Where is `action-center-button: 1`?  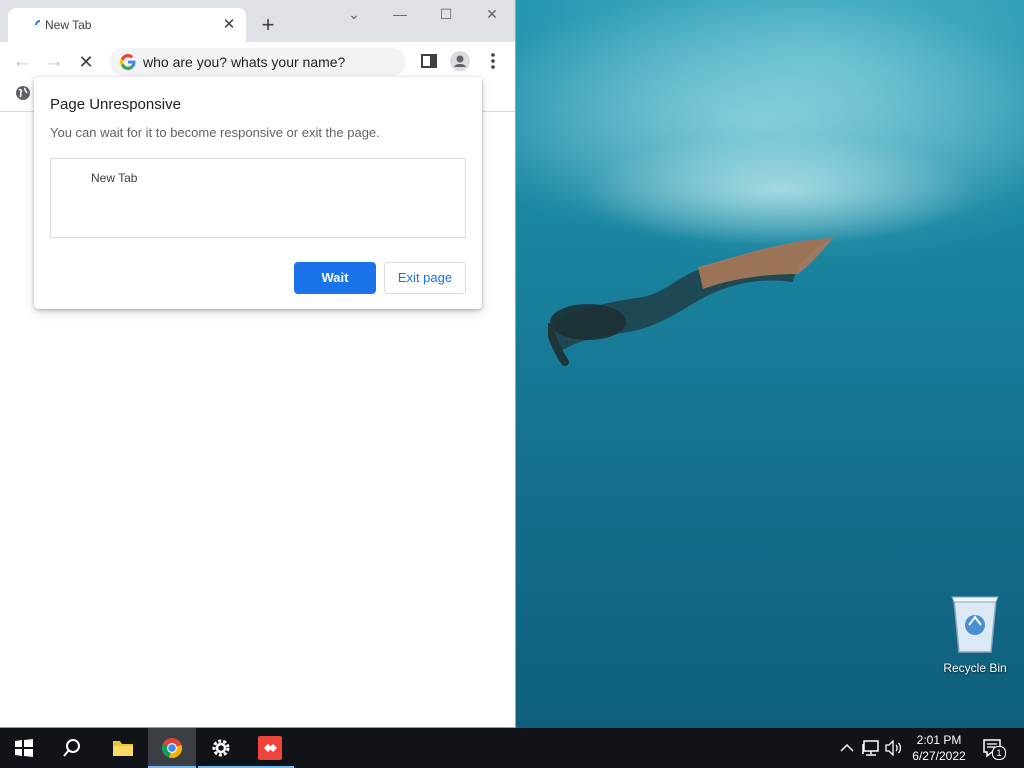
action-center-button: 1 is located at coordinates (993, 748).